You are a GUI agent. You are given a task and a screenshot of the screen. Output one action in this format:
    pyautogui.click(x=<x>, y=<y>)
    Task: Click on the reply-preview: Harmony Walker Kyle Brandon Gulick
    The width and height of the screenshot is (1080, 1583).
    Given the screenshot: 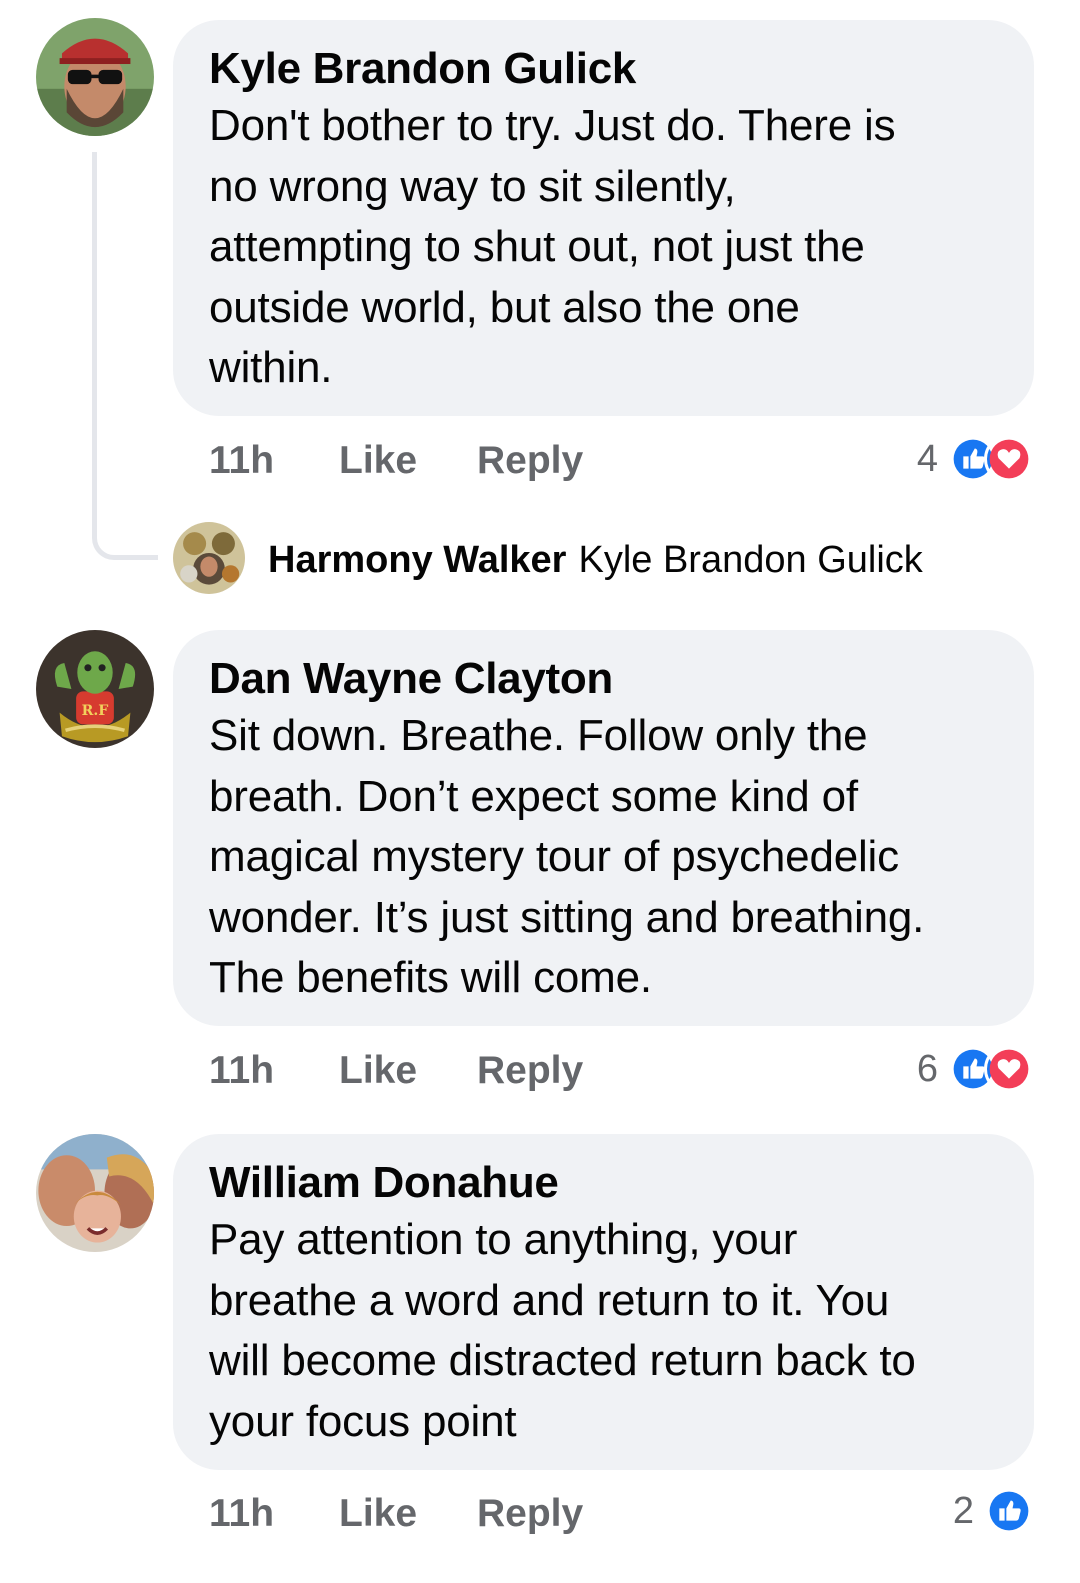 What is the action you would take?
    pyautogui.click(x=595, y=560)
    